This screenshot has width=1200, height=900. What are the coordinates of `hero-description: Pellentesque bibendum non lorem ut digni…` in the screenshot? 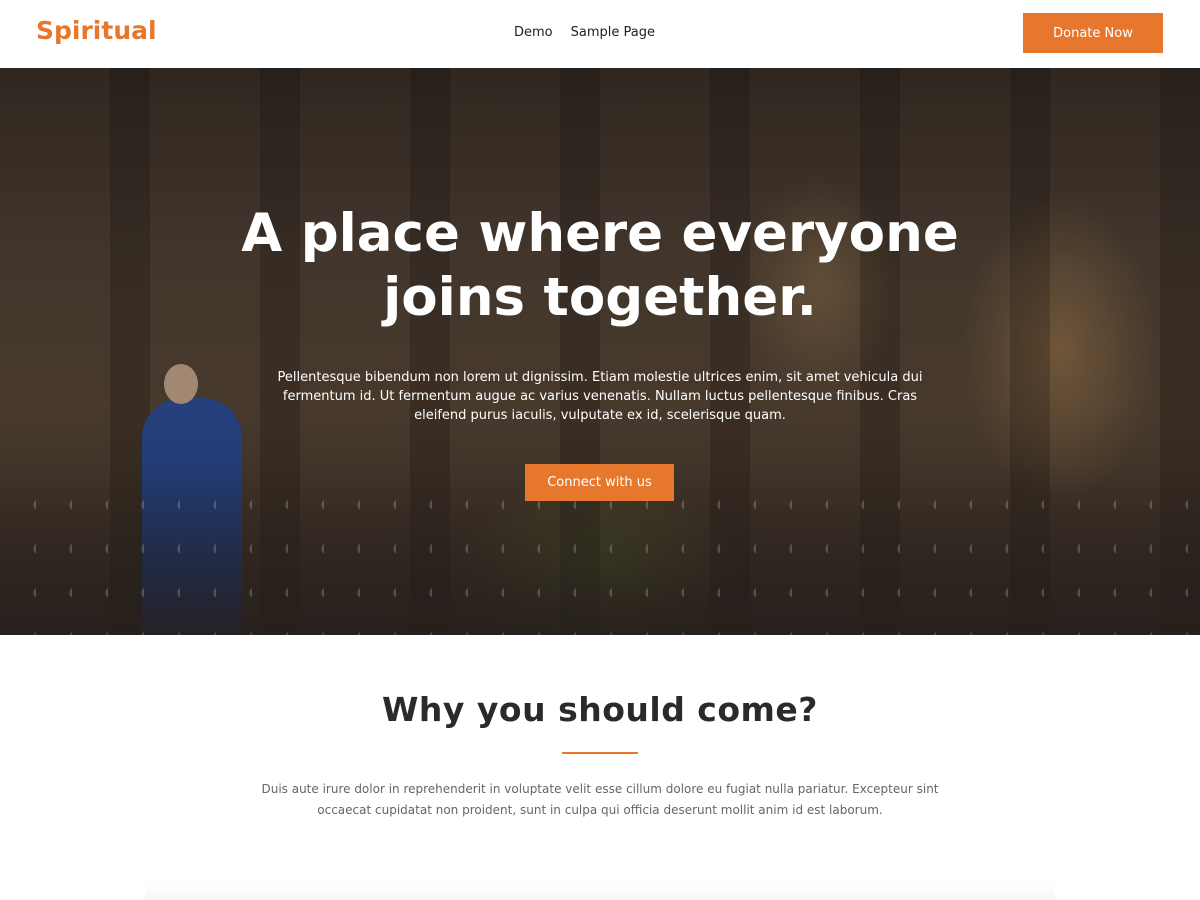 It's located at (600, 396).